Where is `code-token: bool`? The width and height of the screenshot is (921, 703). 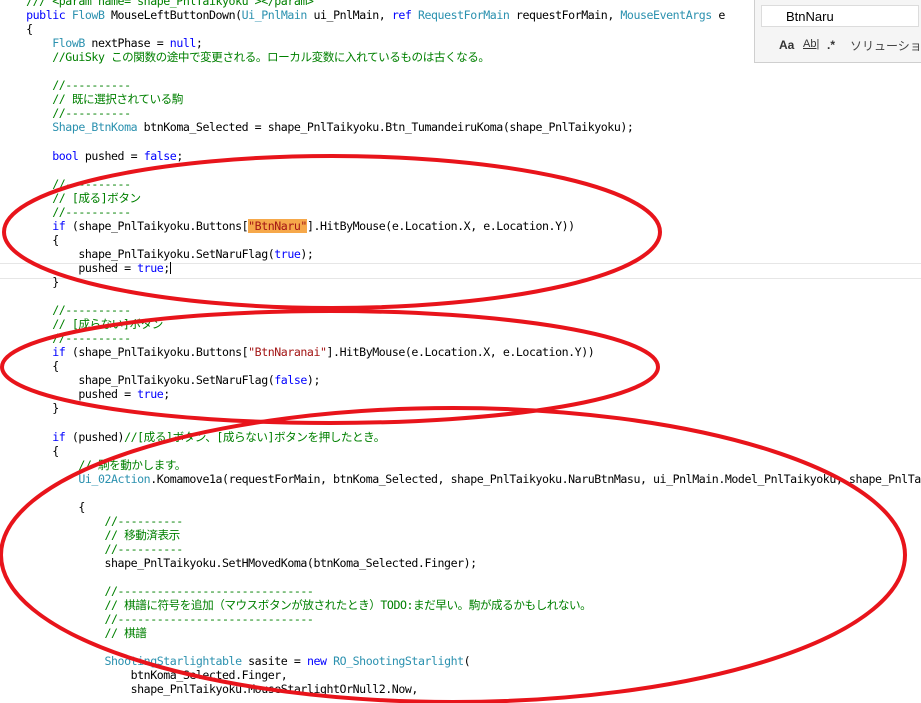 code-token: bool is located at coordinates (65, 155).